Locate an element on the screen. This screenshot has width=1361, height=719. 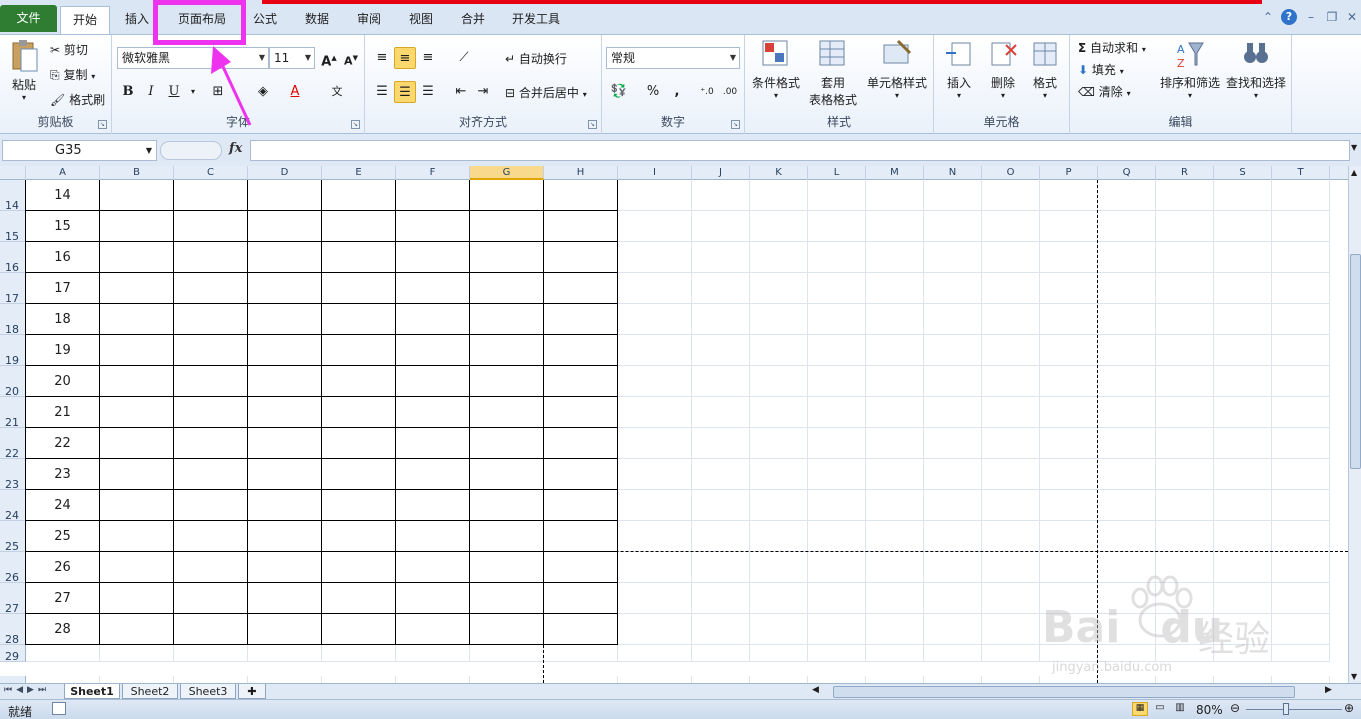
cell-d26 is located at coordinates (285, 567).